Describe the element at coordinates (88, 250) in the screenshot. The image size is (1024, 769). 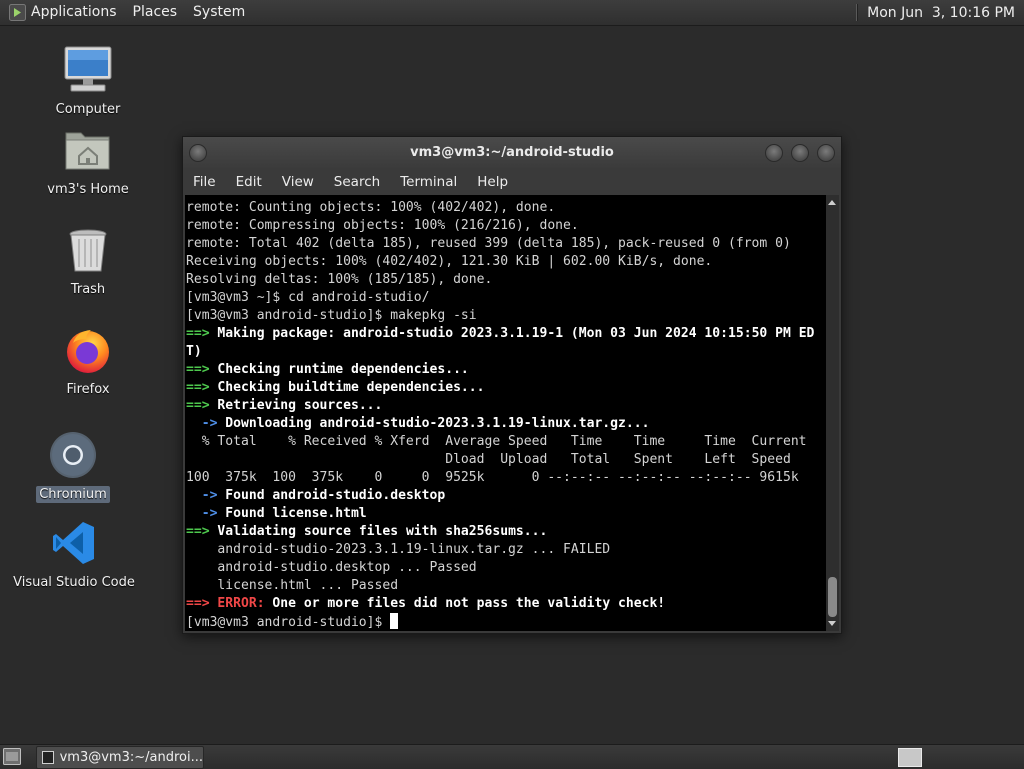
I see `trash-icon` at that location.